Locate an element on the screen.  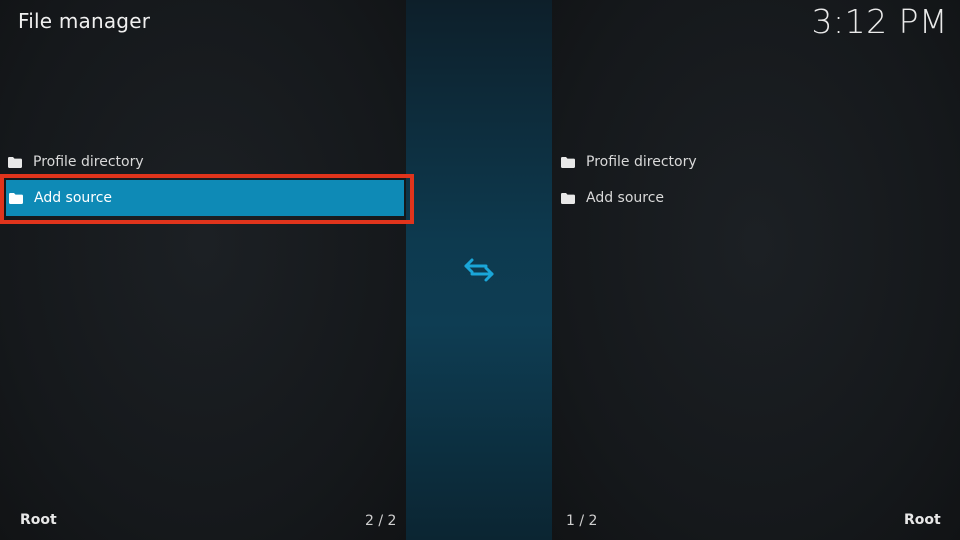
left-path-label: Root is located at coordinates (38, 520).